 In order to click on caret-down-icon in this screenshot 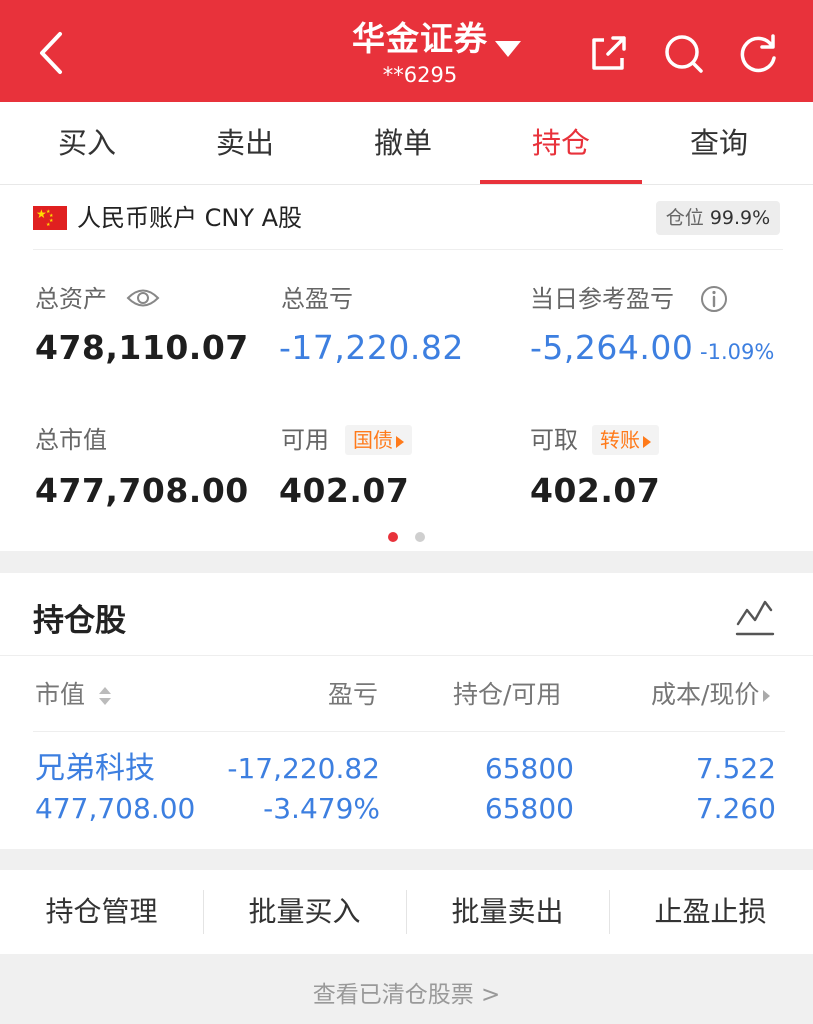, I will do `click(508, 49)`.